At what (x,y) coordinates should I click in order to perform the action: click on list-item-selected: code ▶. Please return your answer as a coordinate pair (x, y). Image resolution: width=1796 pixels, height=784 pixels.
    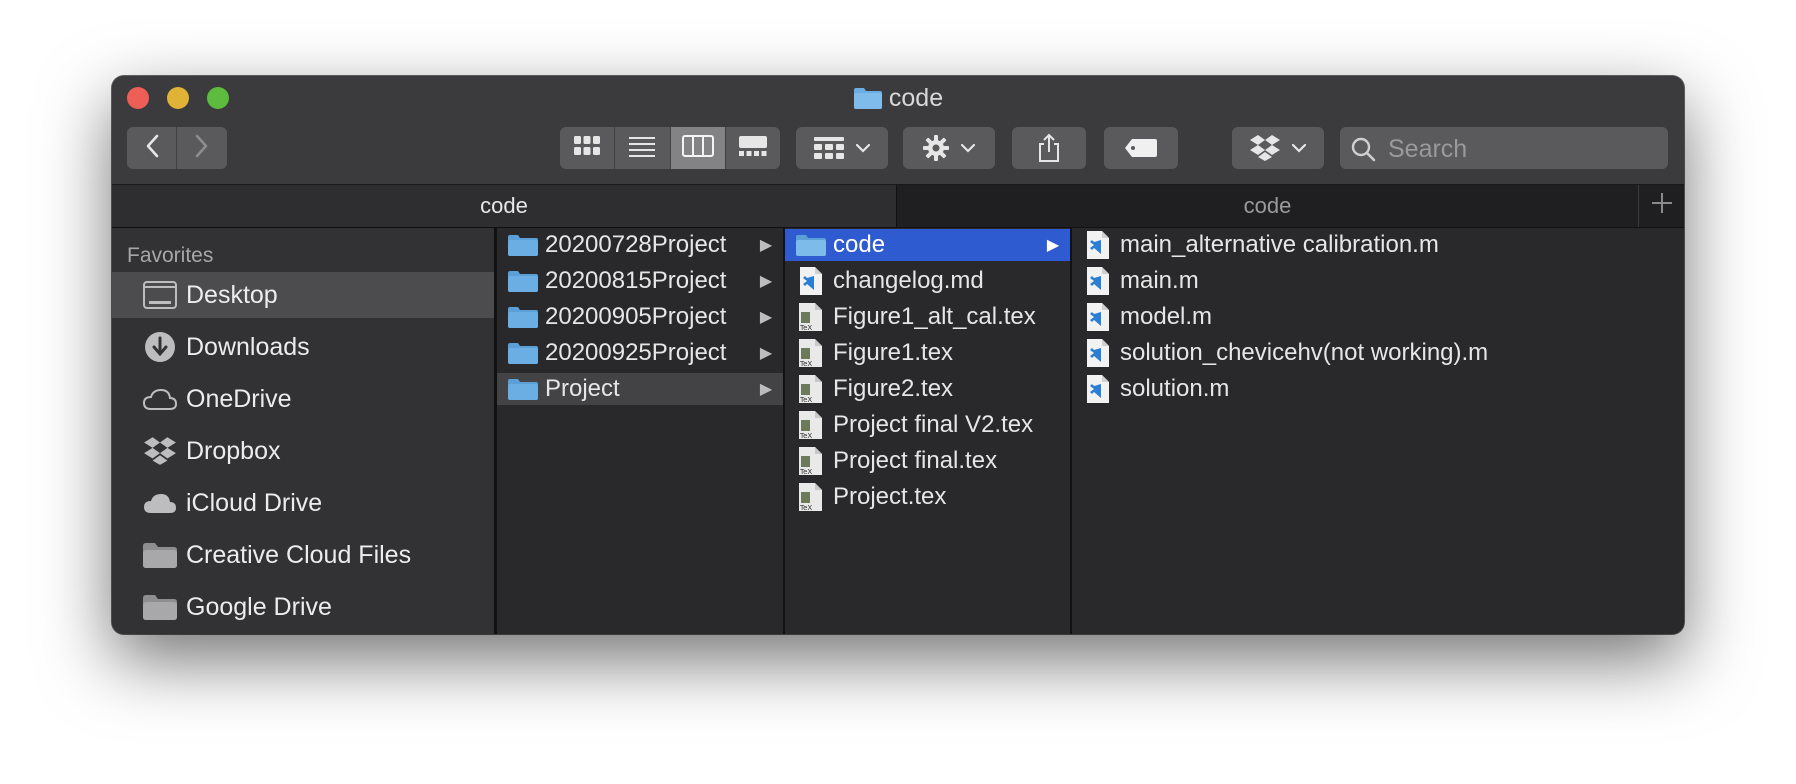
    Looking at the image, I should click on (927, 245).